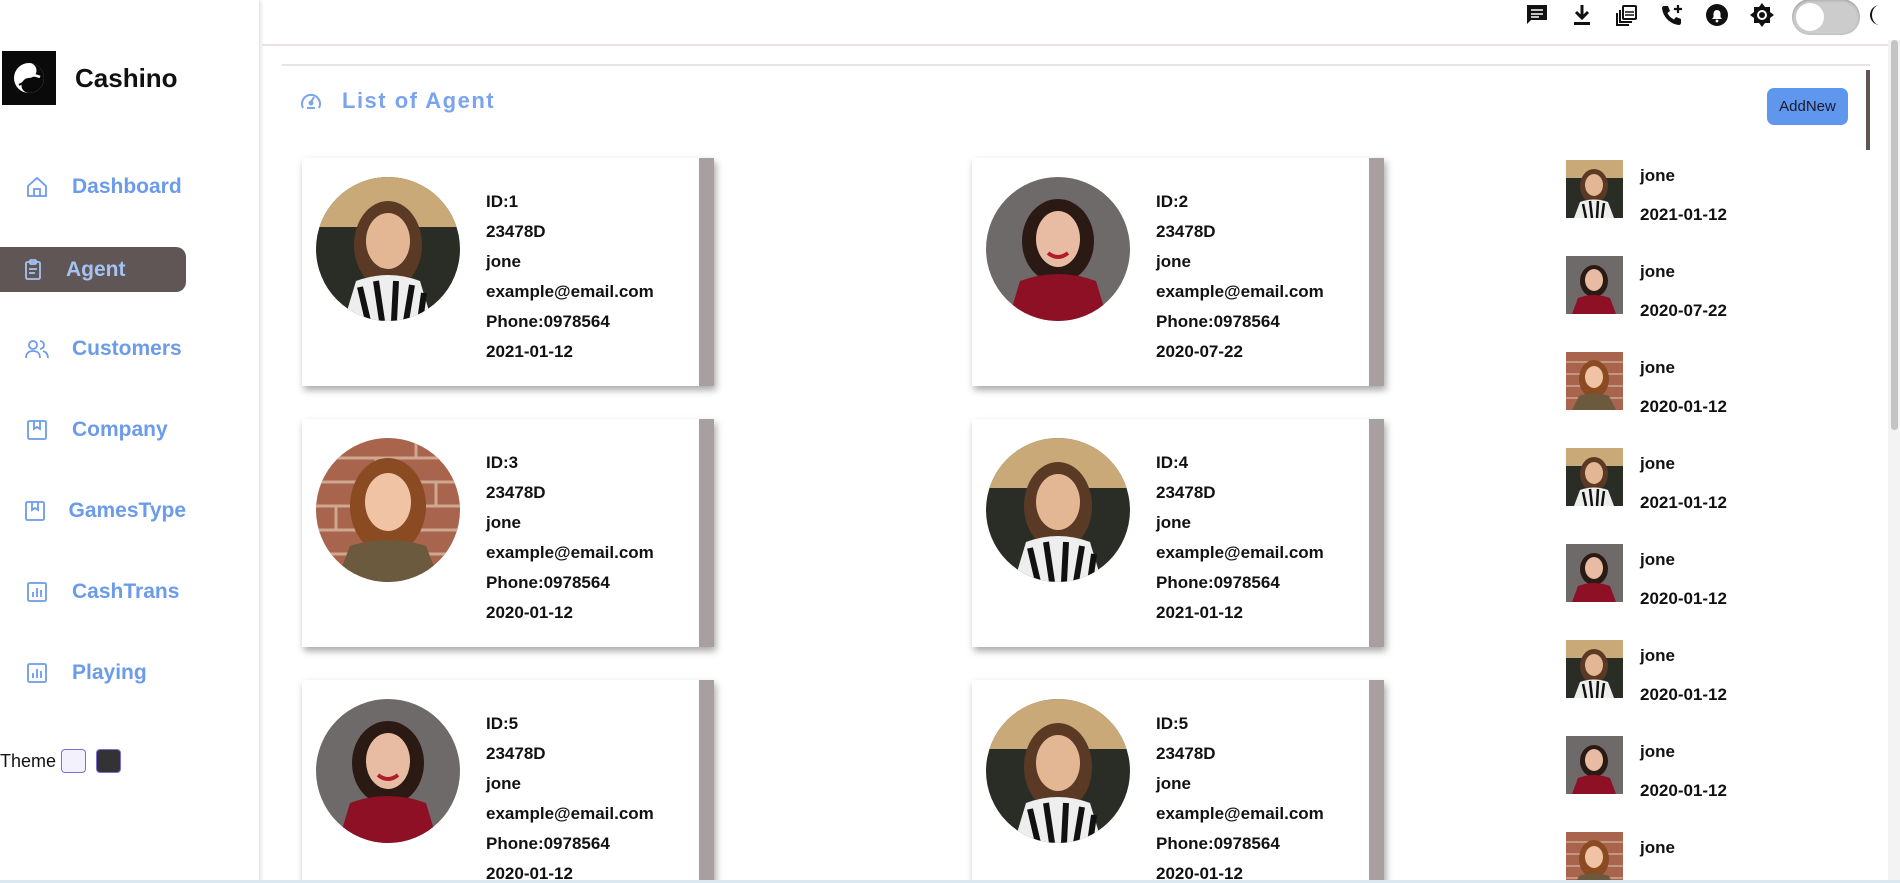  Describe the element at coordinates (1894, 235) in the screenshot. I see `scrollbar-thumb` at that location.